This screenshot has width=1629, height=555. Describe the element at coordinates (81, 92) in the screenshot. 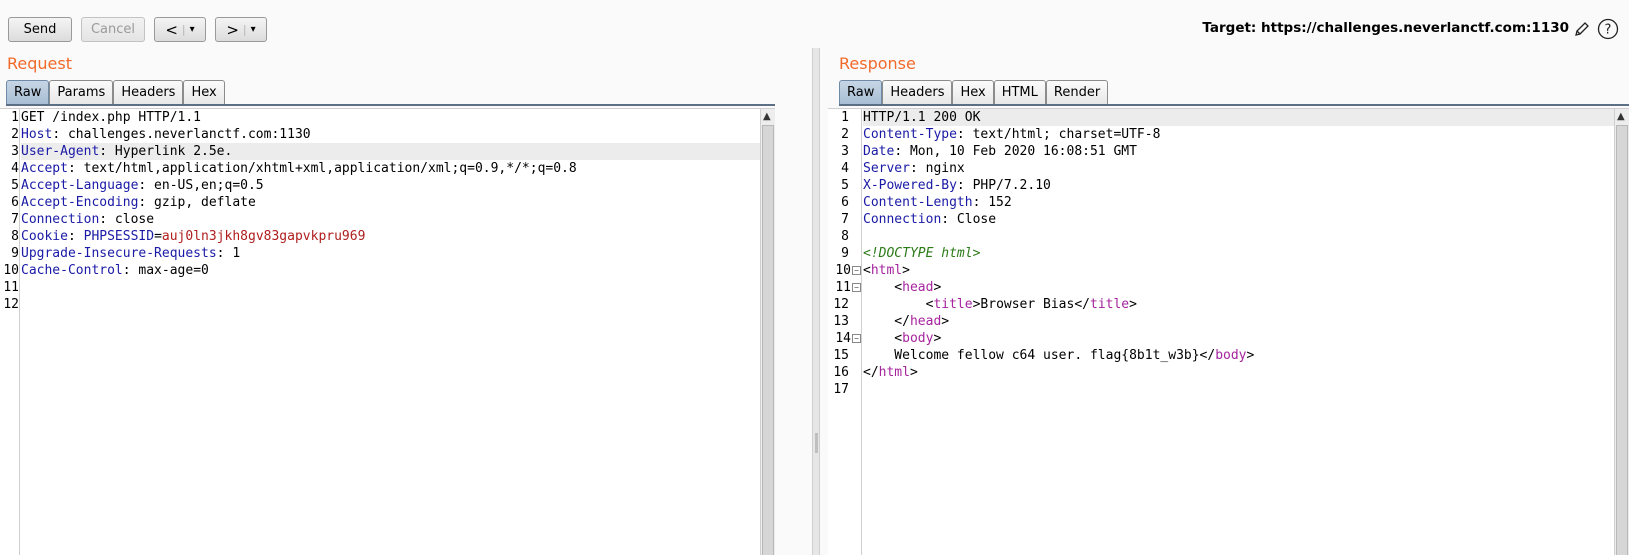

I see `tab-params: Params` at that location.